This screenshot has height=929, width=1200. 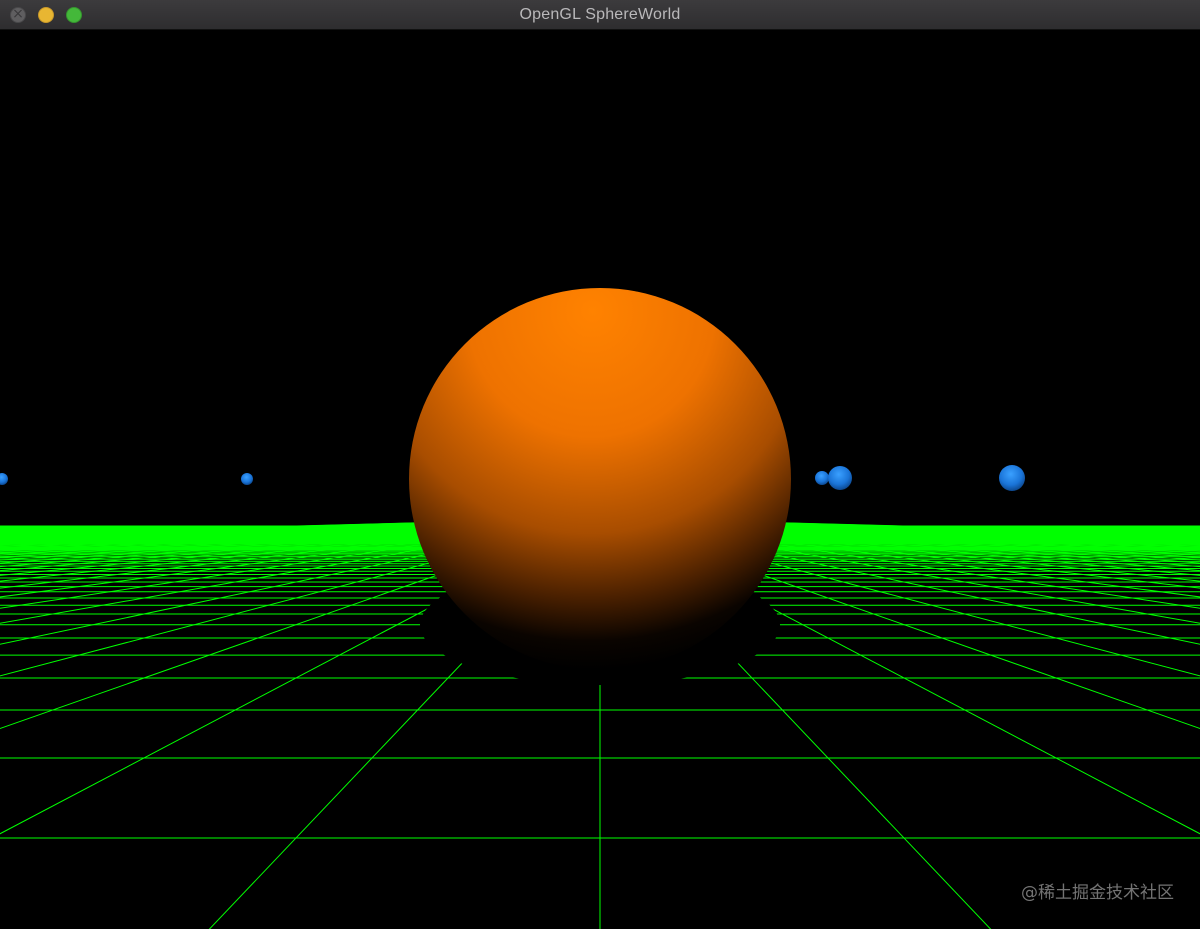 I want to click on main-orange-sphere, so click(x=600, y=479).